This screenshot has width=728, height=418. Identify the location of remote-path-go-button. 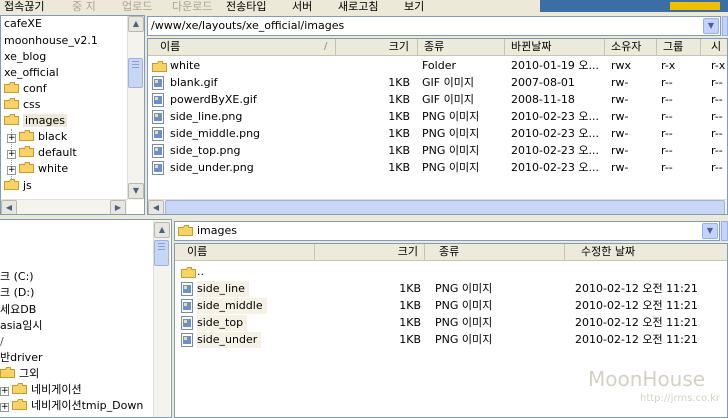
(725, 26).